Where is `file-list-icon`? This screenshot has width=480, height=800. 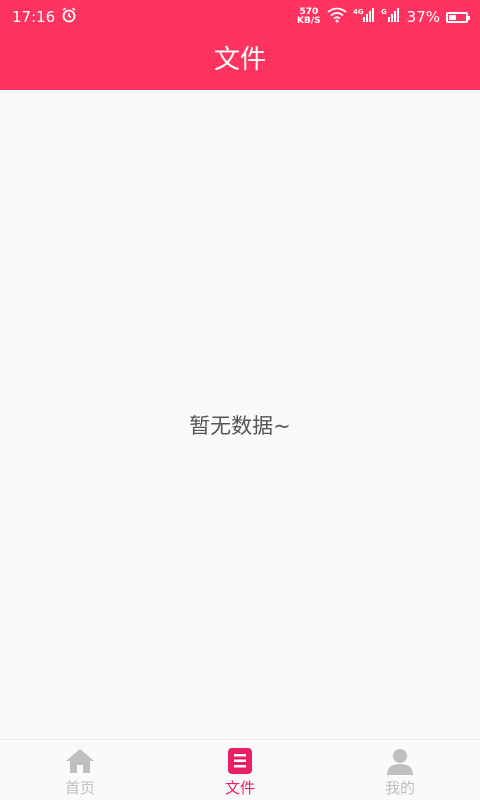 file-list-icon is located at coordinates (240, 761).